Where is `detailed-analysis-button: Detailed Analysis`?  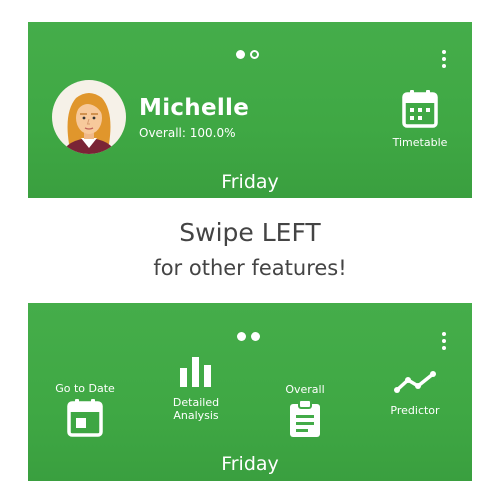 detailed-analysis-button: Detailed Analysis is located at coordinates (196, 389).